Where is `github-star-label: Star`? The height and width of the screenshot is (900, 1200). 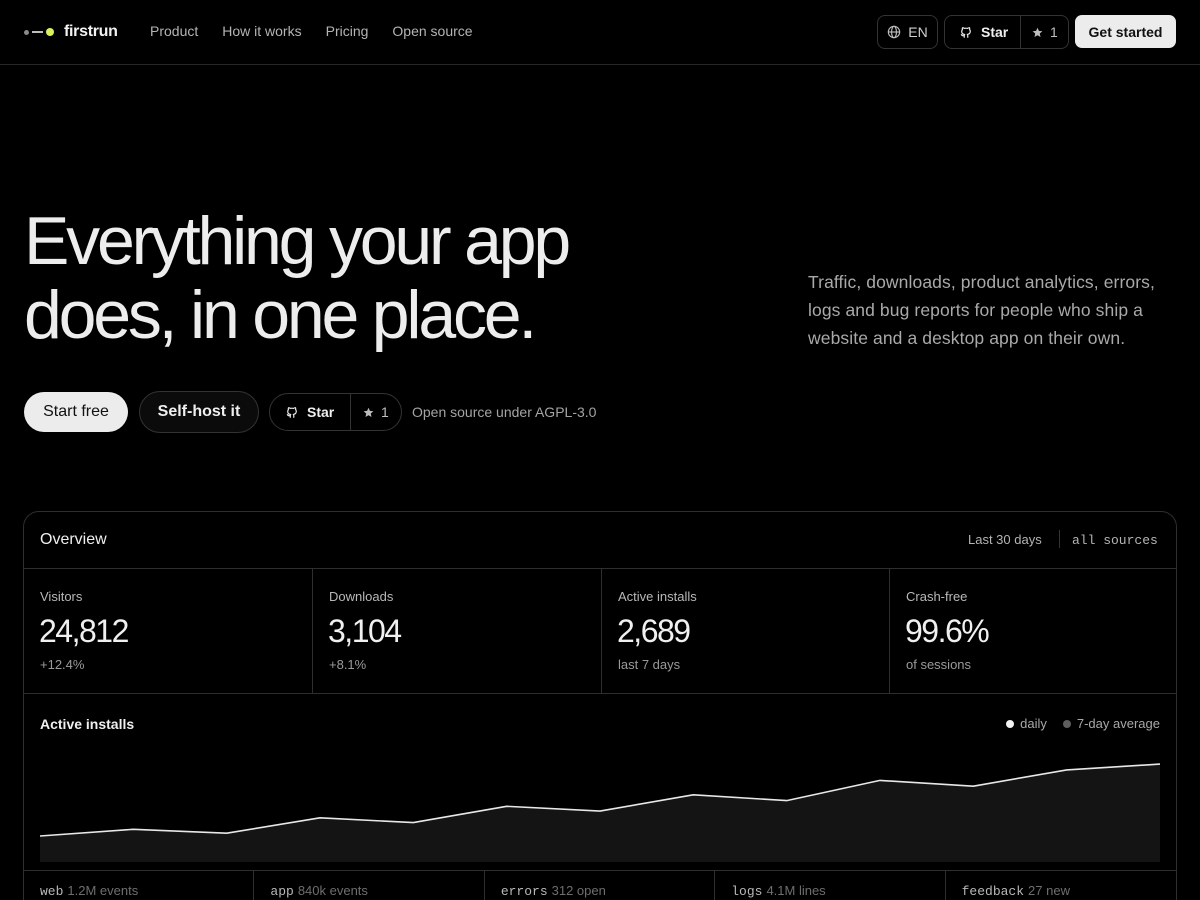
github-star-label: Star is located at coordinates (995, 32).